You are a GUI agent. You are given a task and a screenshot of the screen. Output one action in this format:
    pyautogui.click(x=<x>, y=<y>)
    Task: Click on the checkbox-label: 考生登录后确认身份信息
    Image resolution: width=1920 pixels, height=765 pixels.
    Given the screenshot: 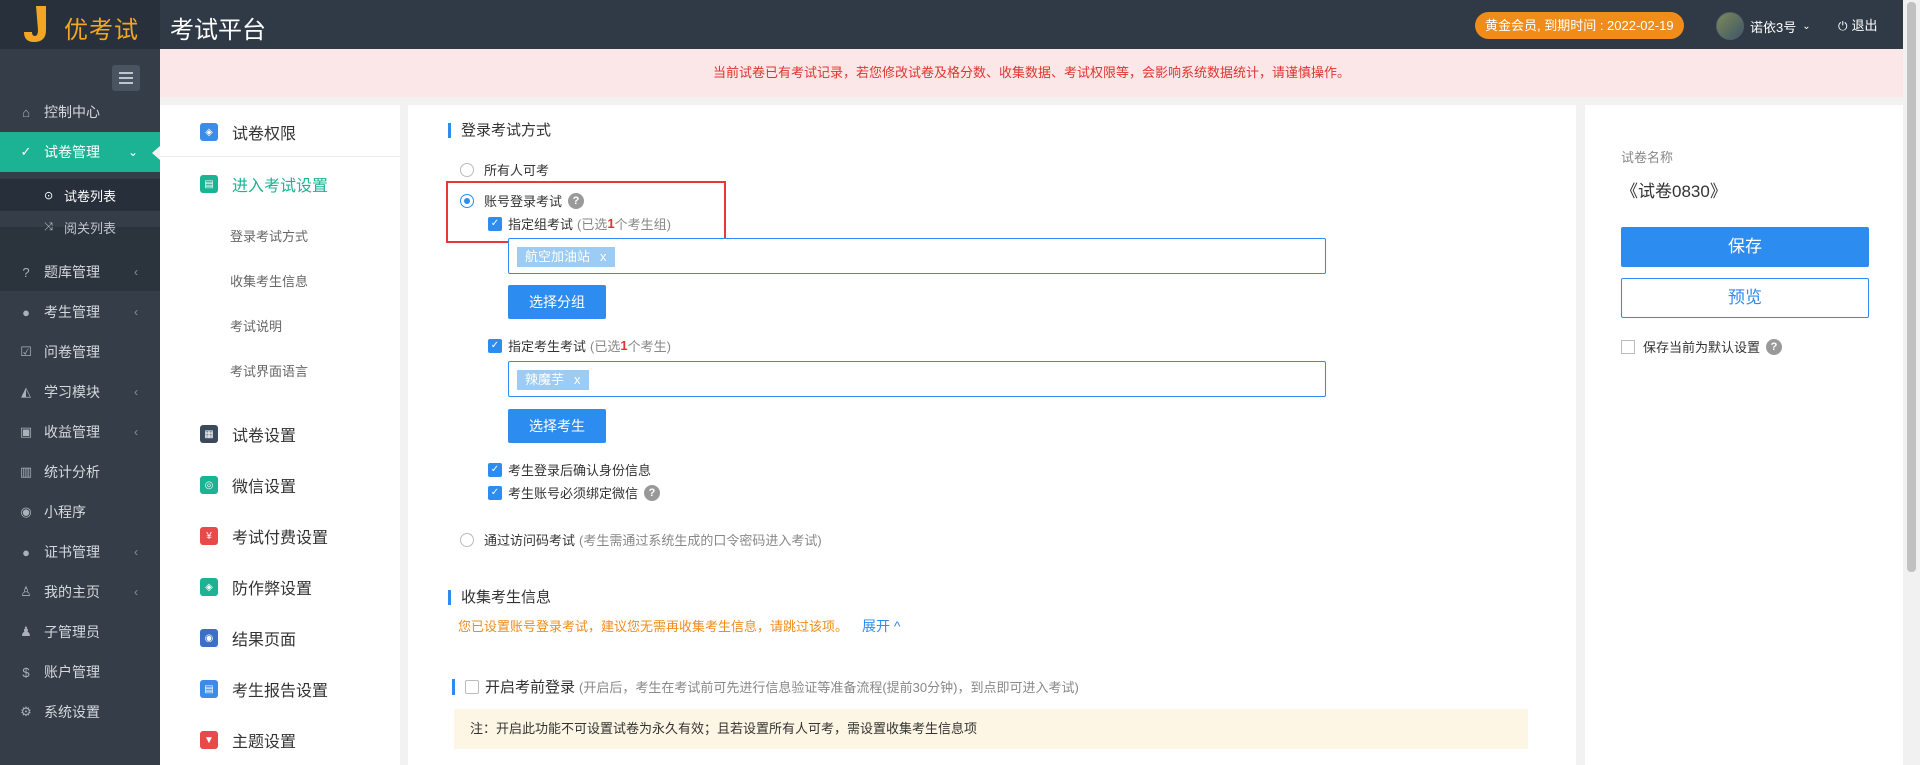 What is the action you would take?
    pyautogui.click(x=580, y=470)
    